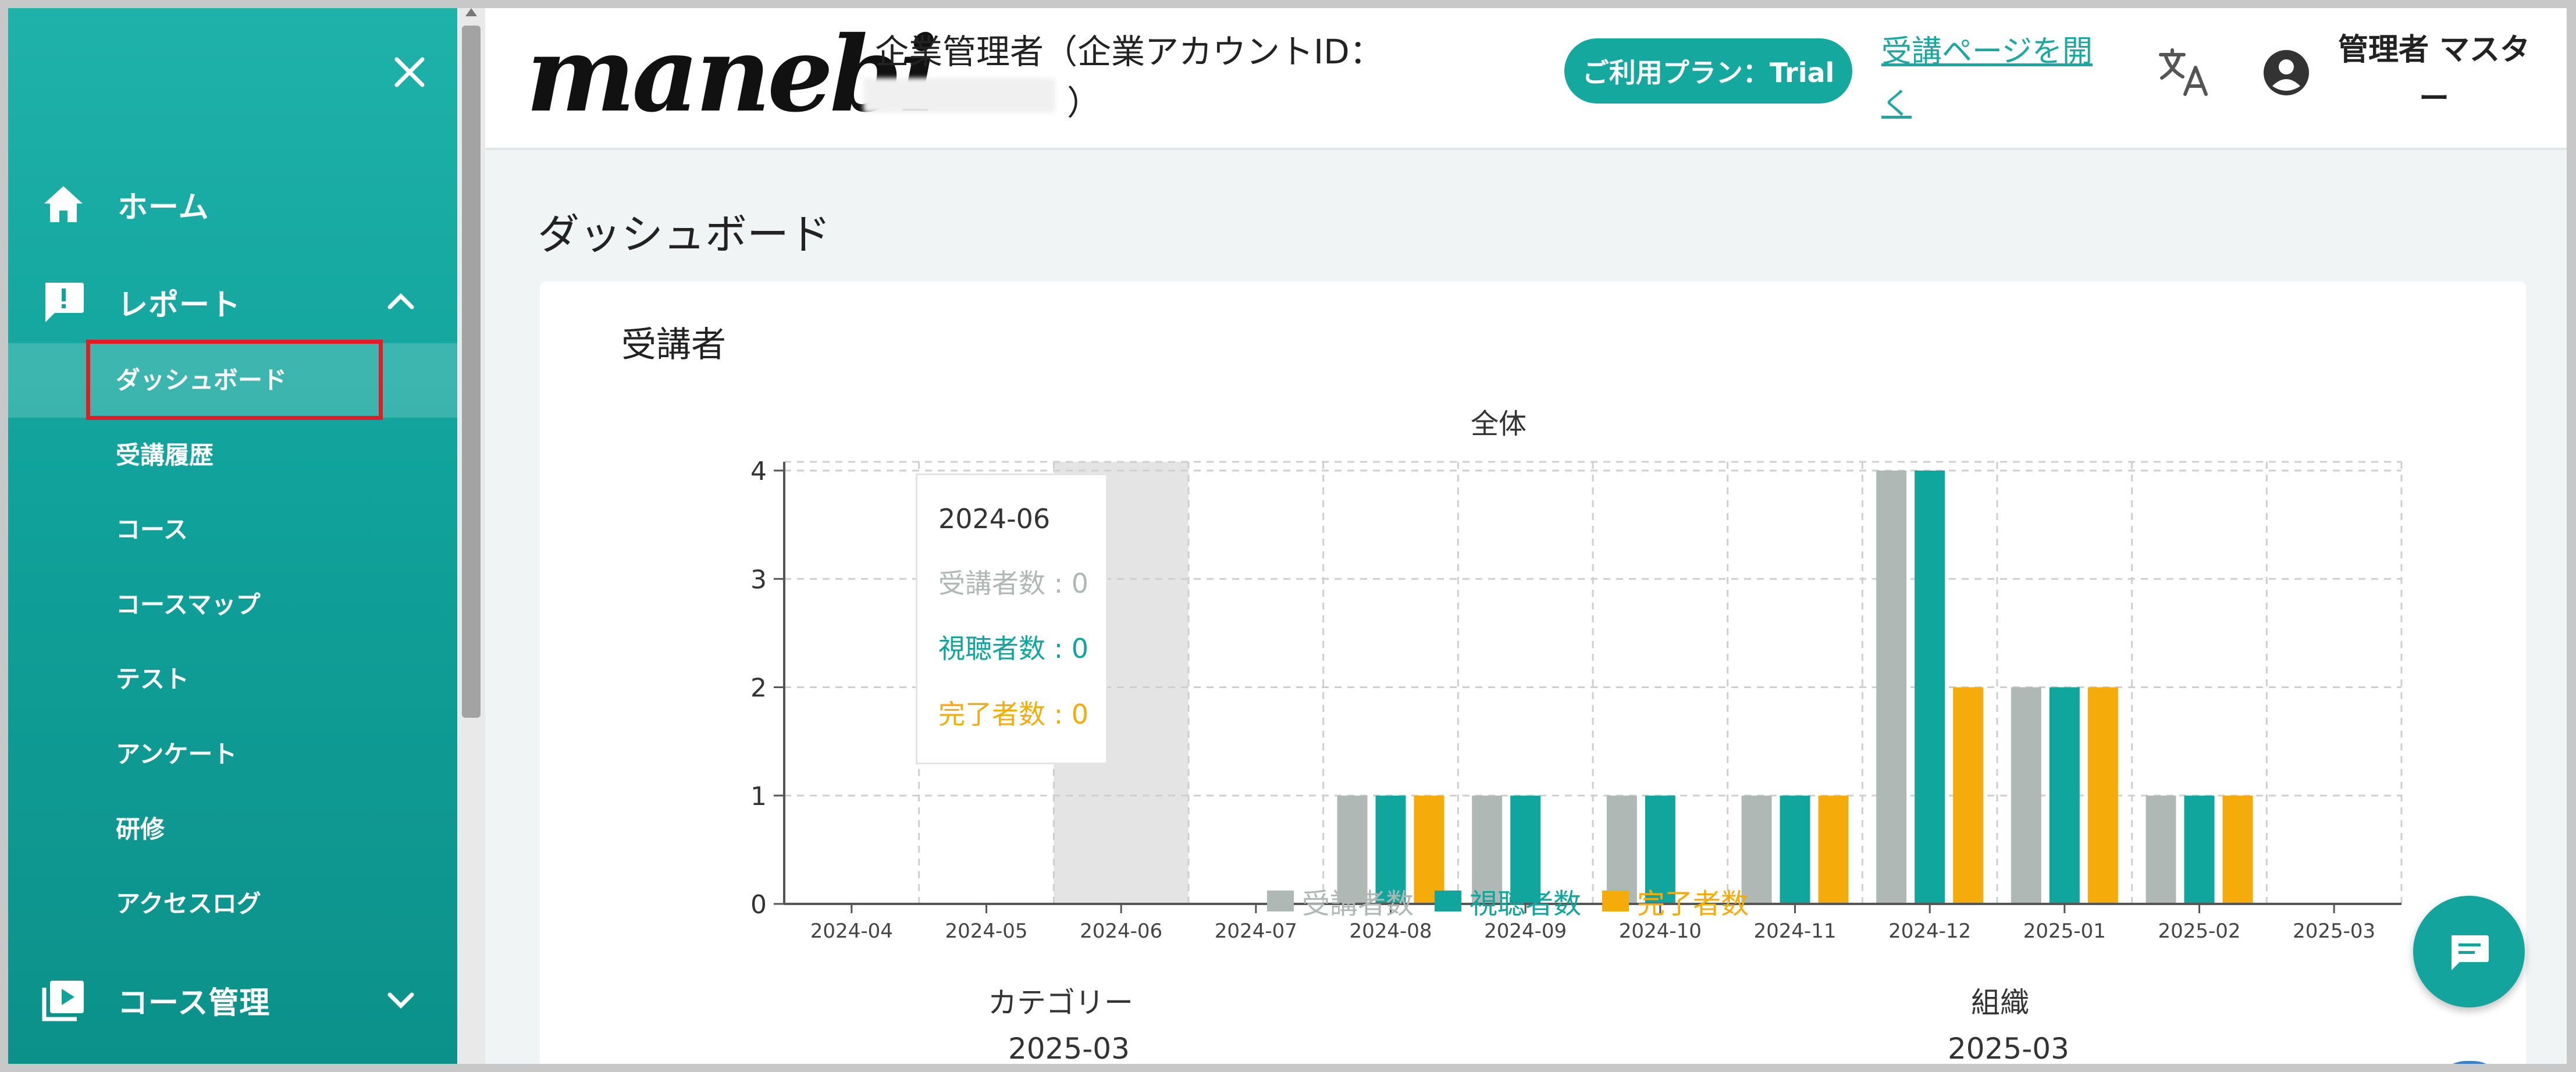 Image resolution: width=2576 pixels, height=1072 pixels. I want to click on chat-icon, so click(2471, 952).